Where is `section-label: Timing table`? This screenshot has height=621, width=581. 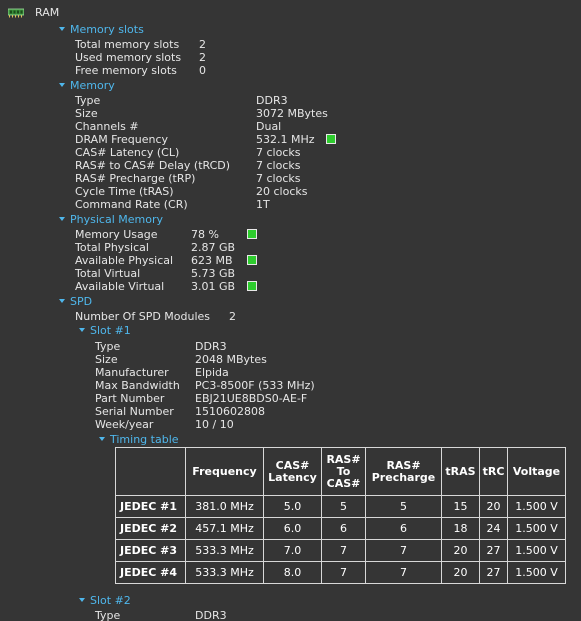 section-label: Timing table is located at coordinates (144, 439).